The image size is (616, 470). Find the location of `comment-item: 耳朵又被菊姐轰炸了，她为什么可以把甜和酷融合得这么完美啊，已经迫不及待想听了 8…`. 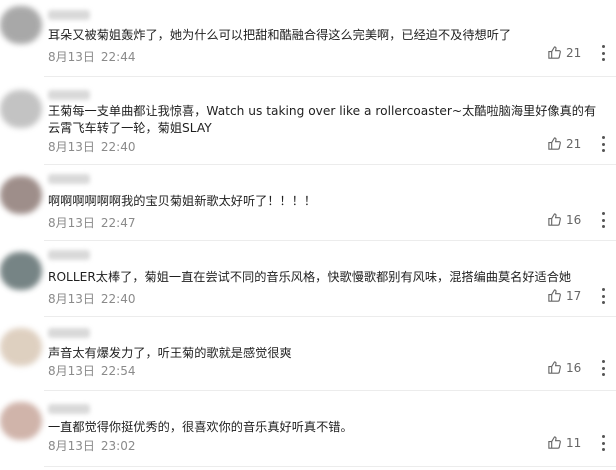

comment-item: 耳朵又被菊姐轰炸了，她为什么可以把甜和酷融合得这么完美啊，已经迫不及待想听了 8… is located at coordinates (308, 32).